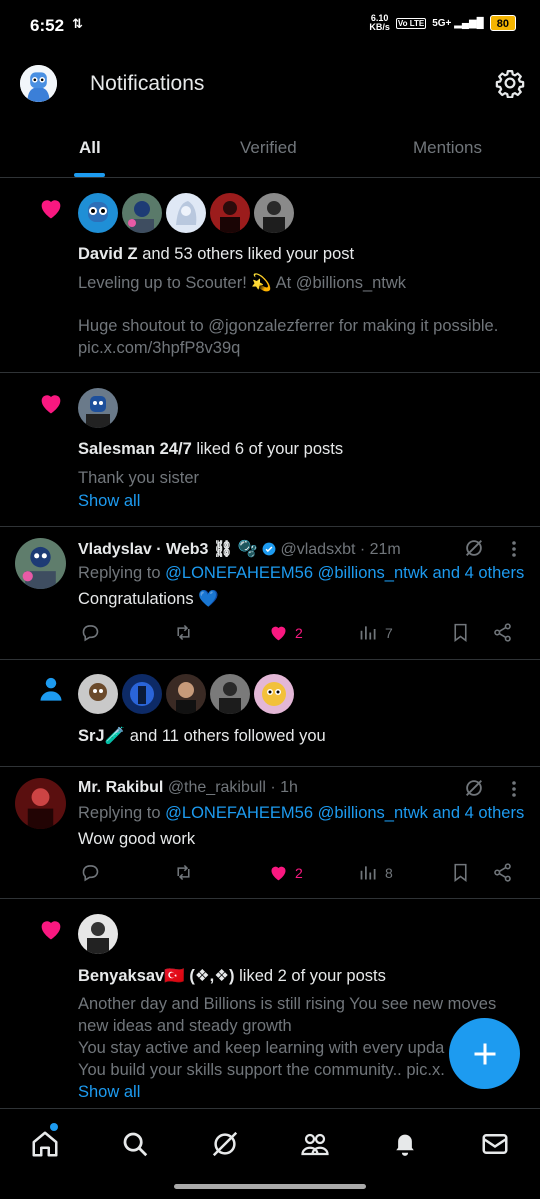 This screenshot has height=1199, width=540. Describe the element at coordinates (135, 1144) in the screenshot. I see `nav-search` at that location.